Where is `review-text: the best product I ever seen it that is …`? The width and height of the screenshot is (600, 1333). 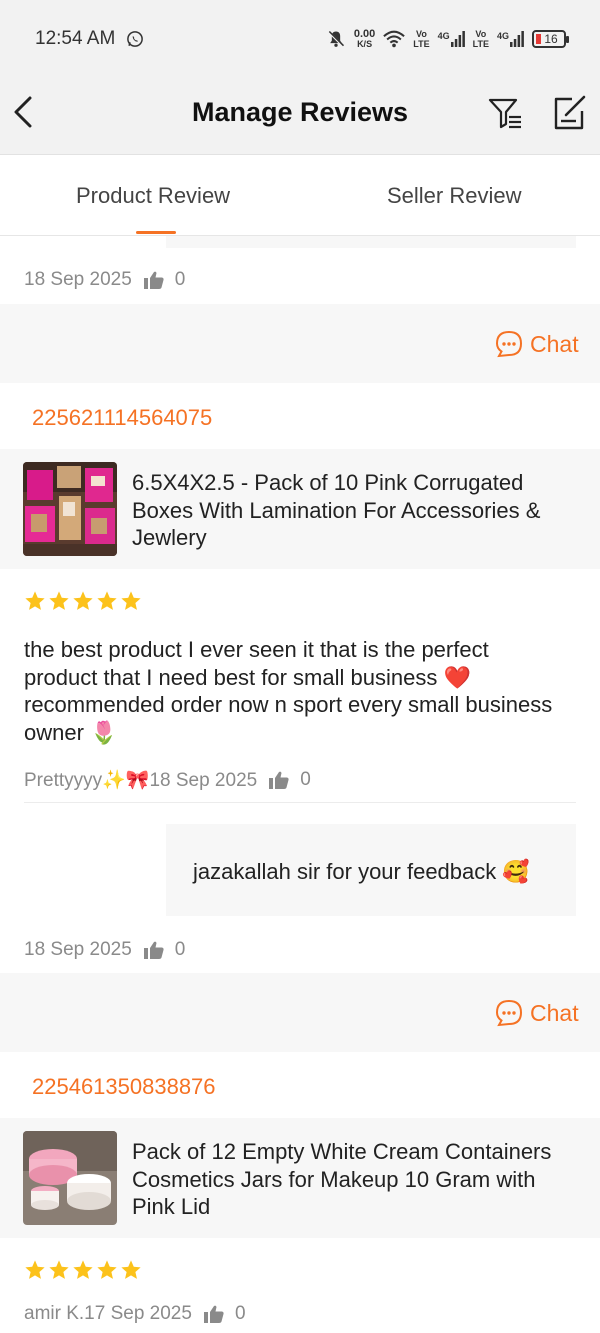 review-text: the best product I ever seen it that is … is located at coordinates (288, 691).